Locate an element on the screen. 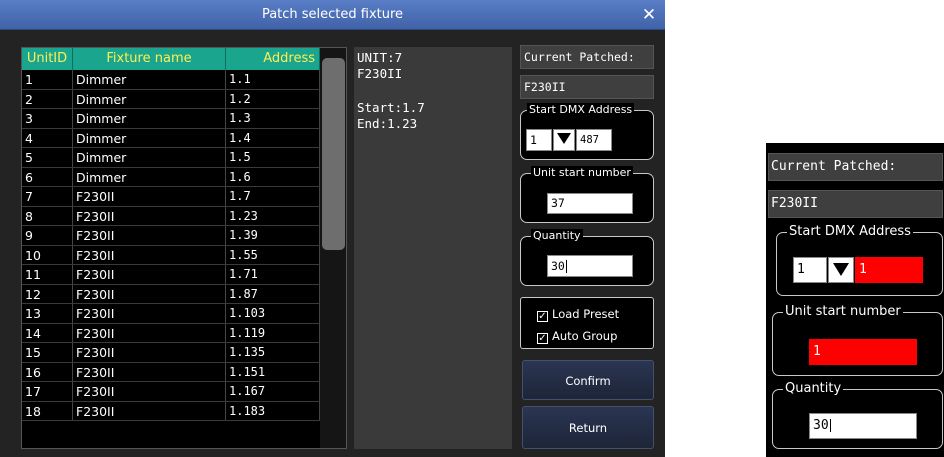  confirm-button: Confirm is located at coordinates (588, 380).